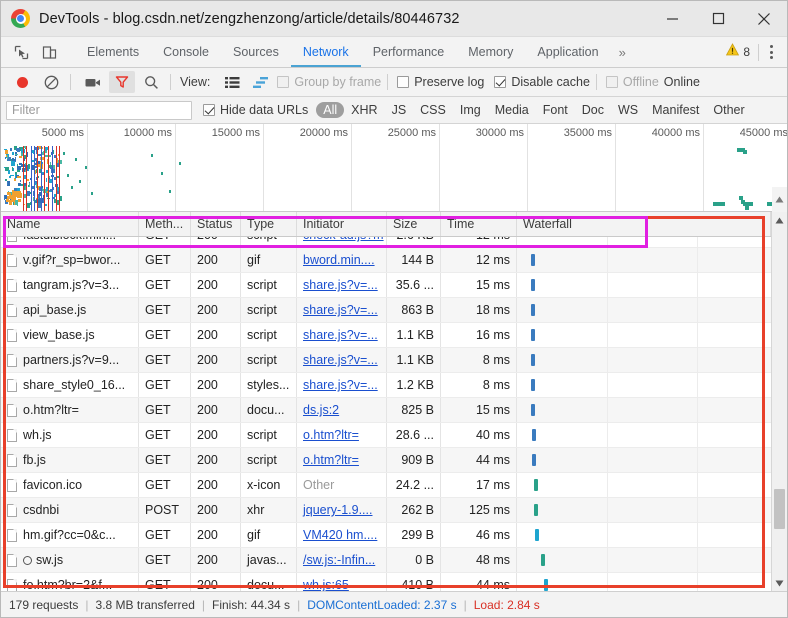 Image resolution: width=788 pixels, height=618 pixels. I want to click on cell-initiator: ds.js:2, so click(342, 410).